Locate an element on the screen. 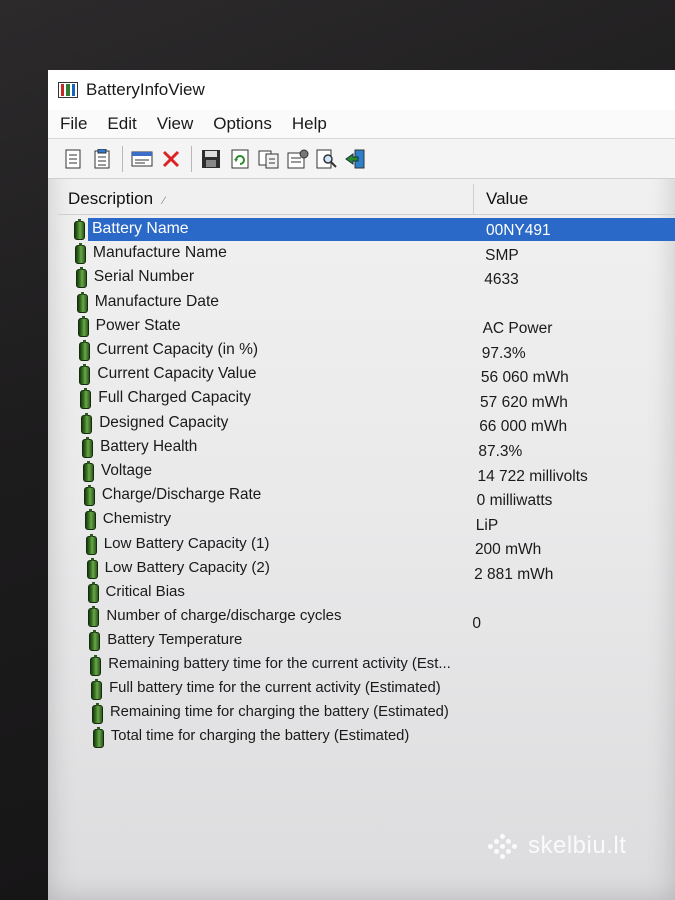  row-description: Critical Bias is located at coordinates (145, 591).